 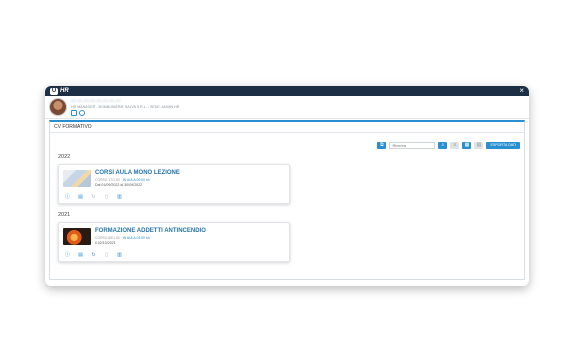 I want to click on grid-view-icon: ▦, so click(x=467, y=145).